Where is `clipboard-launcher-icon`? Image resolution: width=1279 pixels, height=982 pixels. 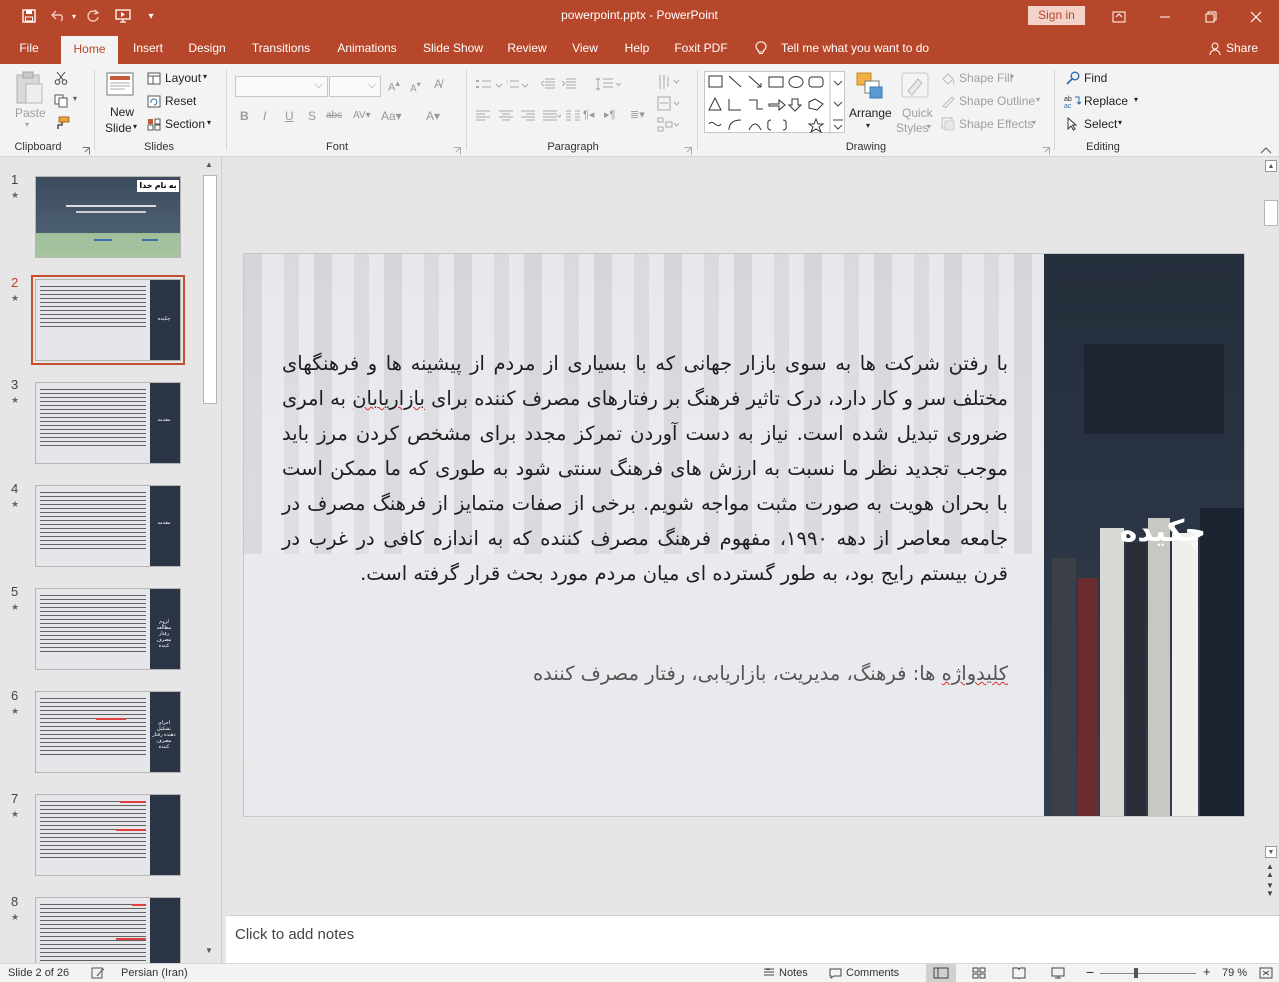
clipboard-launcher-icon is located at coordinates (86, 151).